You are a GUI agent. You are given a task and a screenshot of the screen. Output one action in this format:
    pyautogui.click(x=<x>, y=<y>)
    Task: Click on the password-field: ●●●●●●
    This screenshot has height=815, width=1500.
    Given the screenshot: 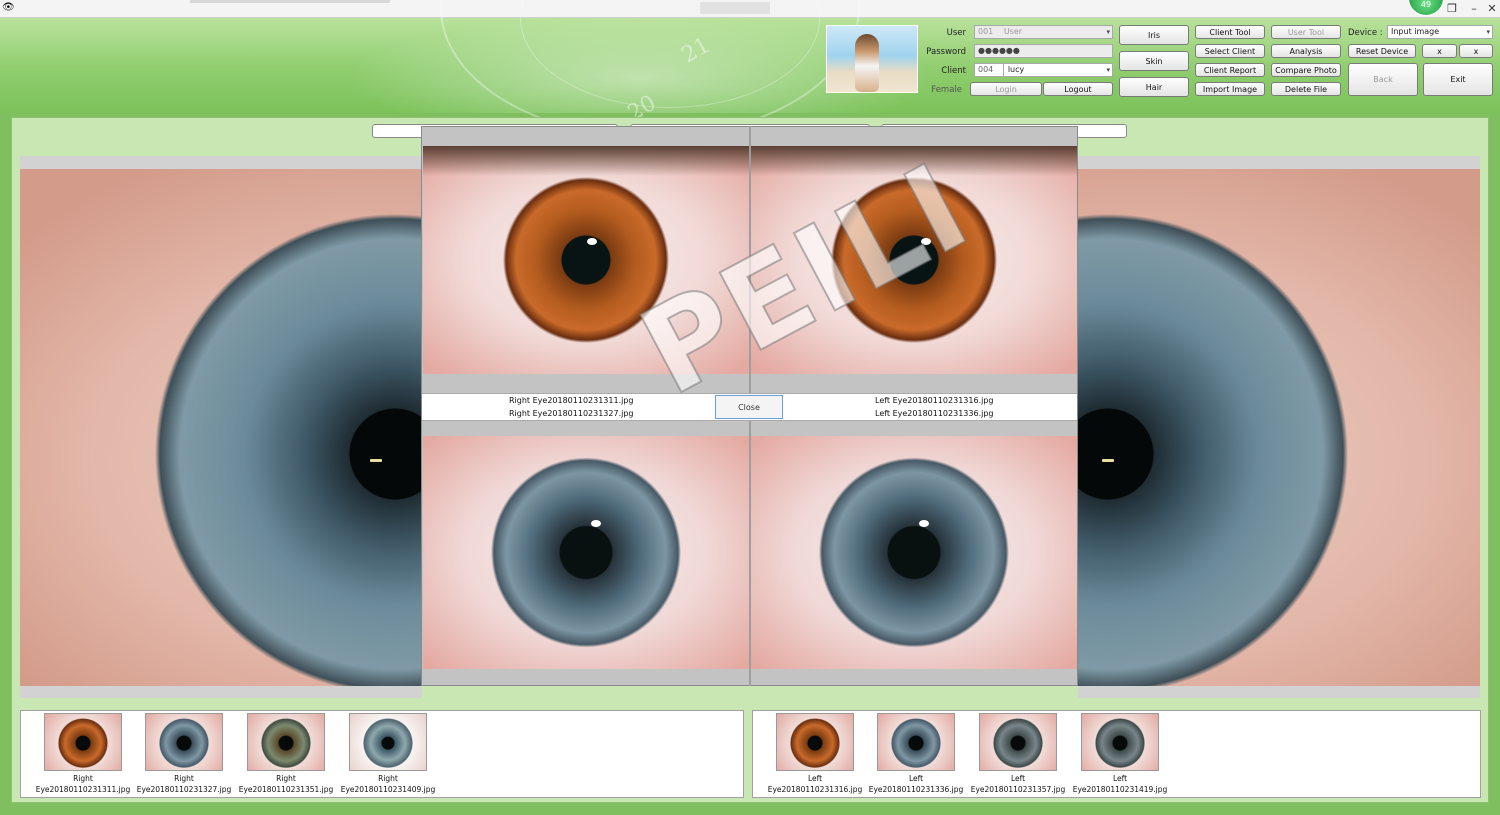 What is the action you would take?
    pyautogui.click(x=1043, y=51)
    